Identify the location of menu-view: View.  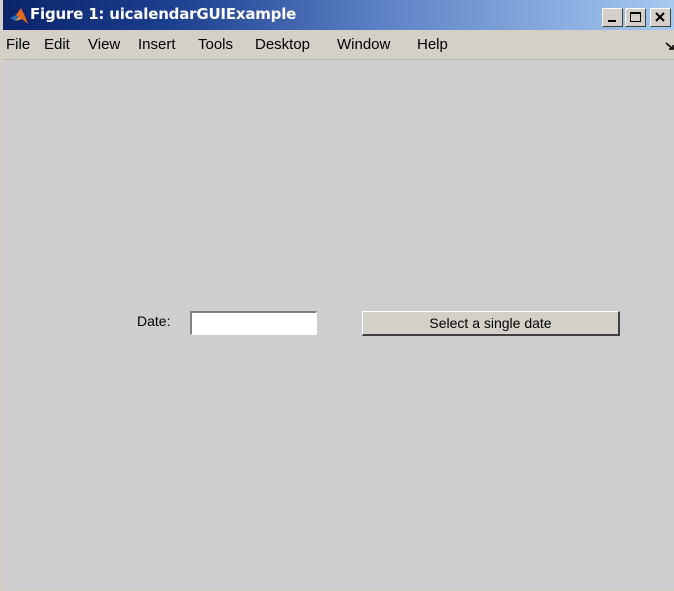
(104, 44).